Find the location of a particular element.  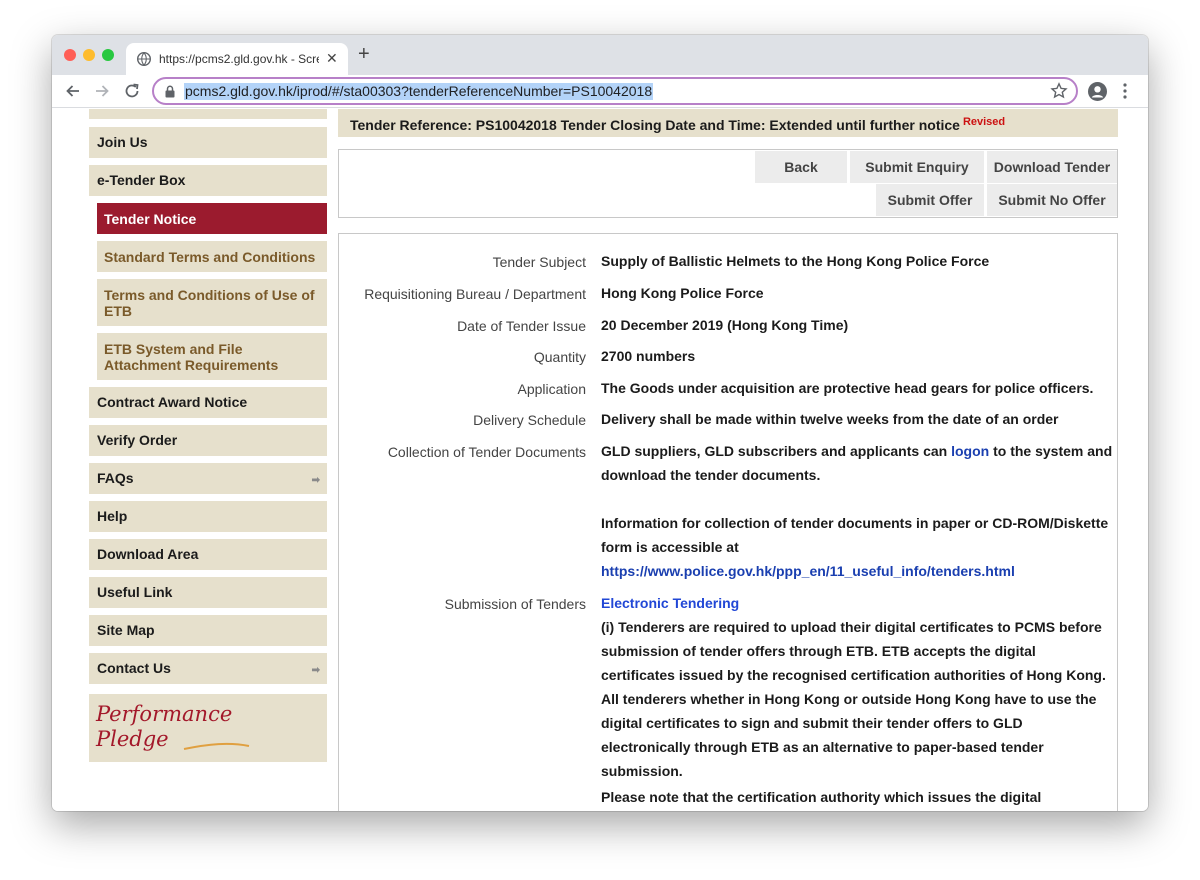

sidebar-item-site-map: Site Map is located at coordinates (208, 630).